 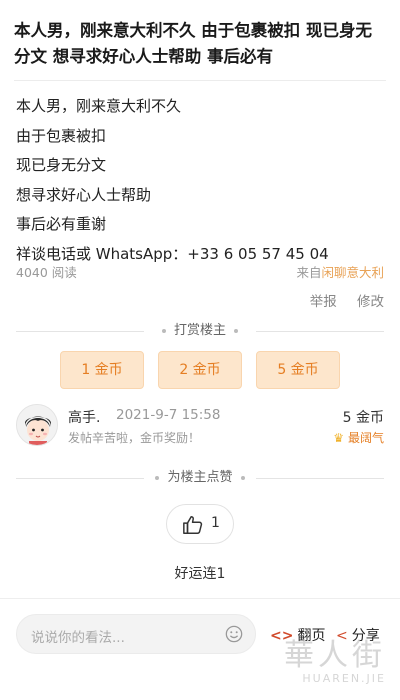 I want to click on emoji-icon, so click(x=234, y=634).